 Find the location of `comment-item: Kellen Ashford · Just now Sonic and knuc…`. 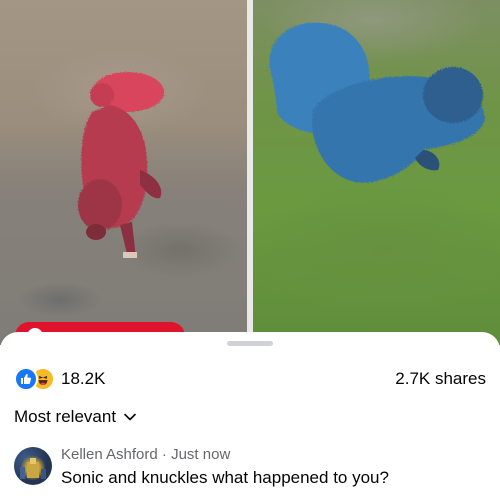

comment-item: Kellen Ashford · Just now Sonic and knuc… is located at coordinates (250, 466).